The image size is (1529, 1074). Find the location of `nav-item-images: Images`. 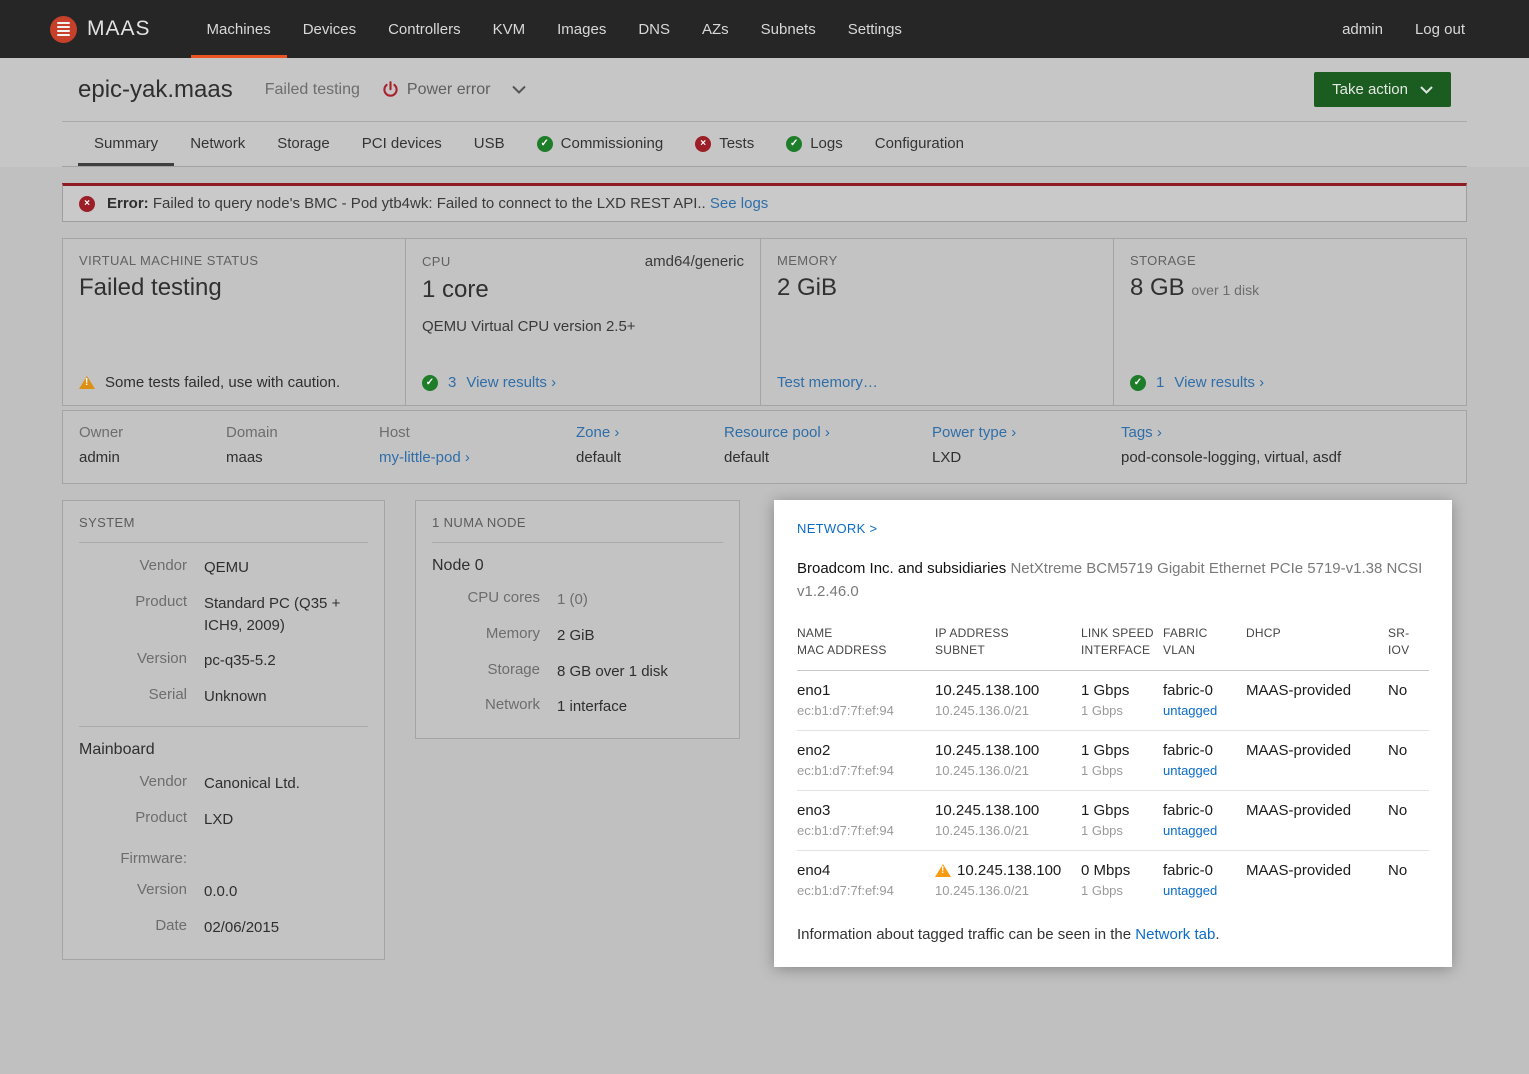

nav-item-images: Images is located at coordinates (581, 29).